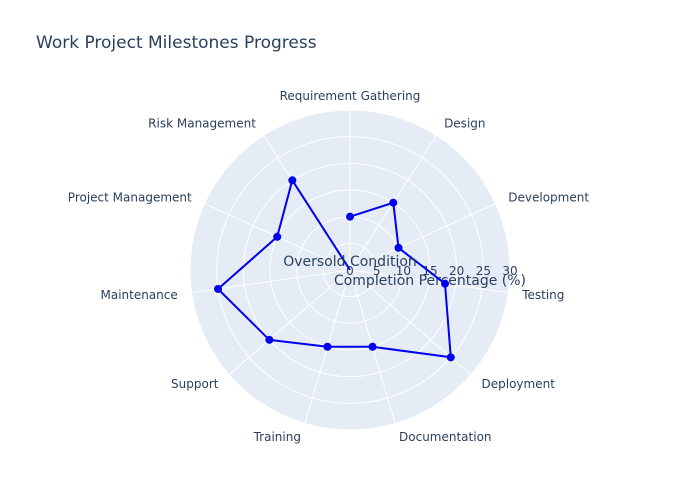  I want to click on angular-tick-label: Maintenance, so click(138, 295).